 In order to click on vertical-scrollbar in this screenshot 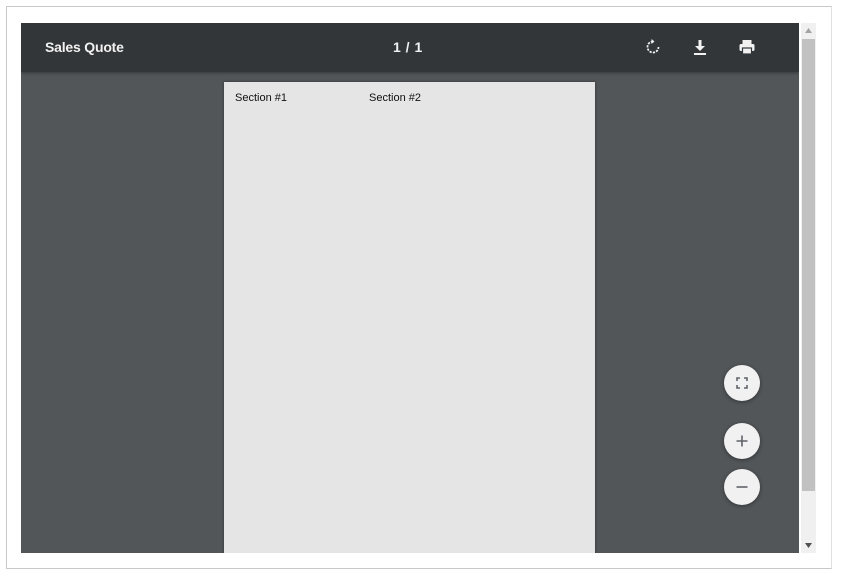, I will do `click(808, 288)`.